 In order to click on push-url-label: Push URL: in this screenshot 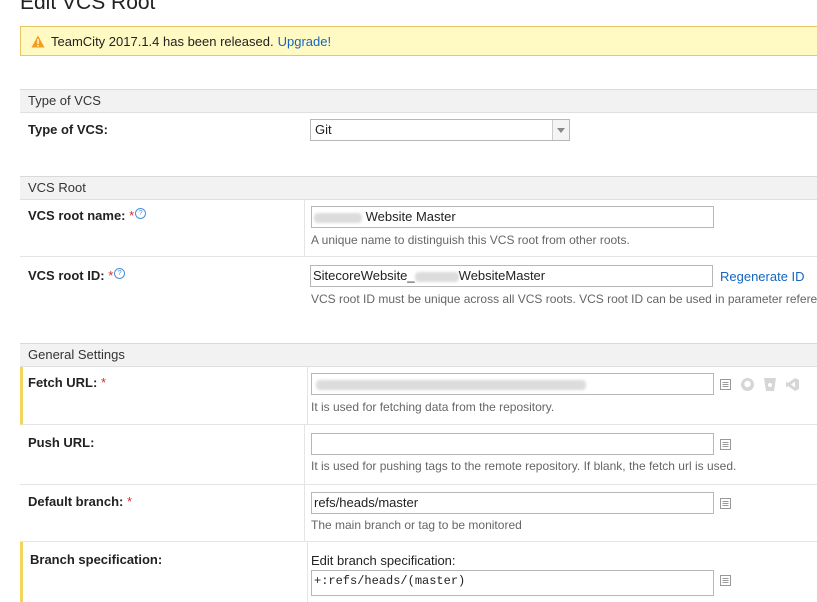, I will do `click(61, 442)`.